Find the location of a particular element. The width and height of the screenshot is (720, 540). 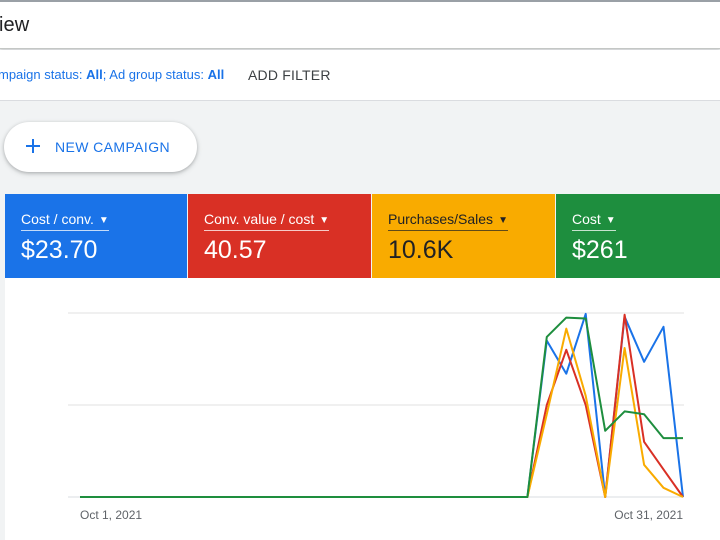

metric-selector: Conv. value / cost ▼ is located at coordinates (267, 221).